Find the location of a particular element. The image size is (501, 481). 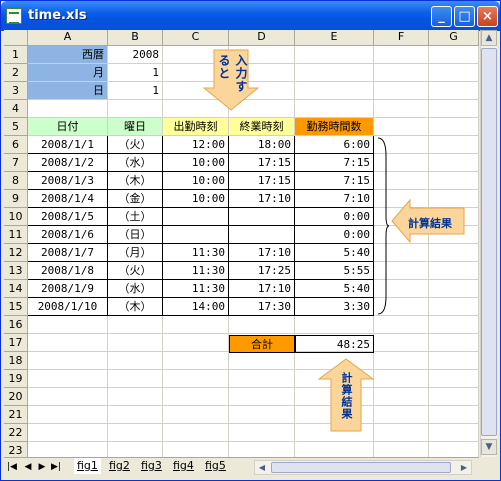

start-time-cell: 12:00 is located at coordinates (196, 145).